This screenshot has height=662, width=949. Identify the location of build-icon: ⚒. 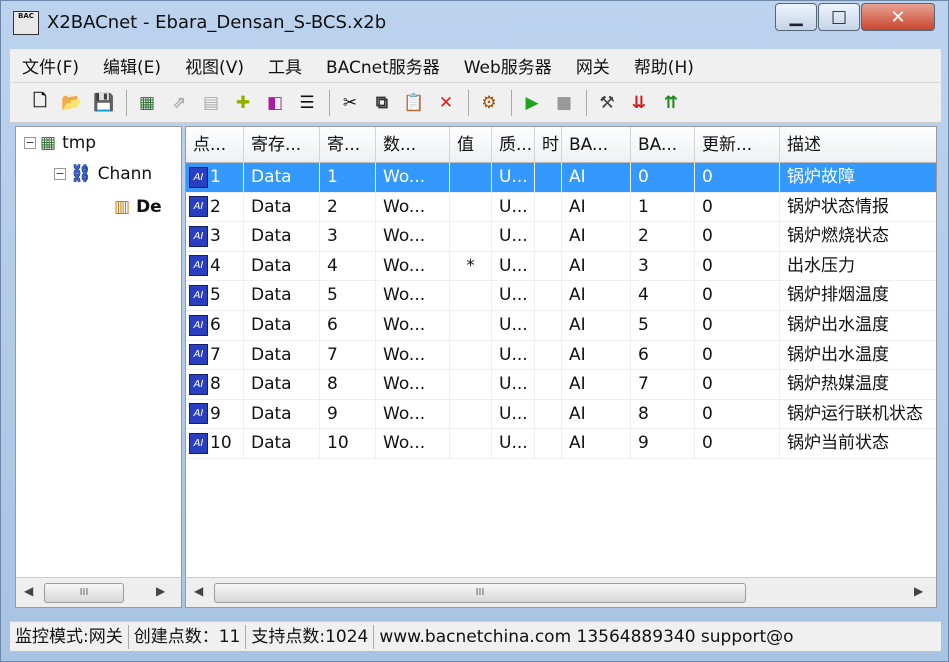
(607, 103).